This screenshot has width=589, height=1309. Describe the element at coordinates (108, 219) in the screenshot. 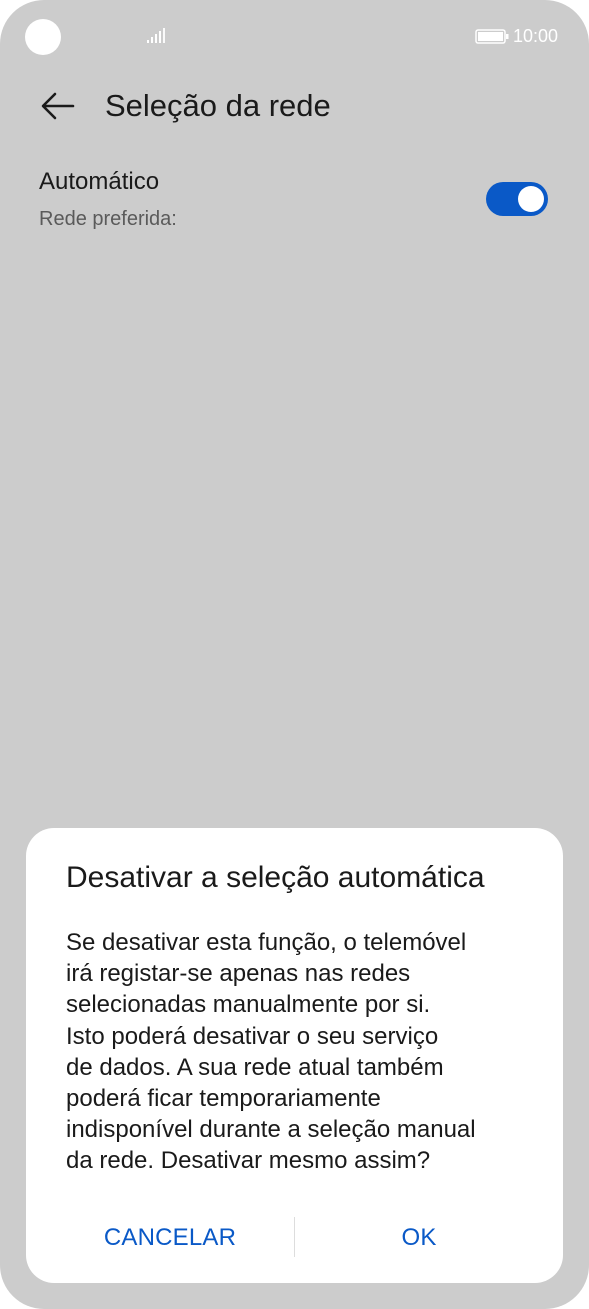

I see `setting-subtitle: Rede preferida:` at that location.